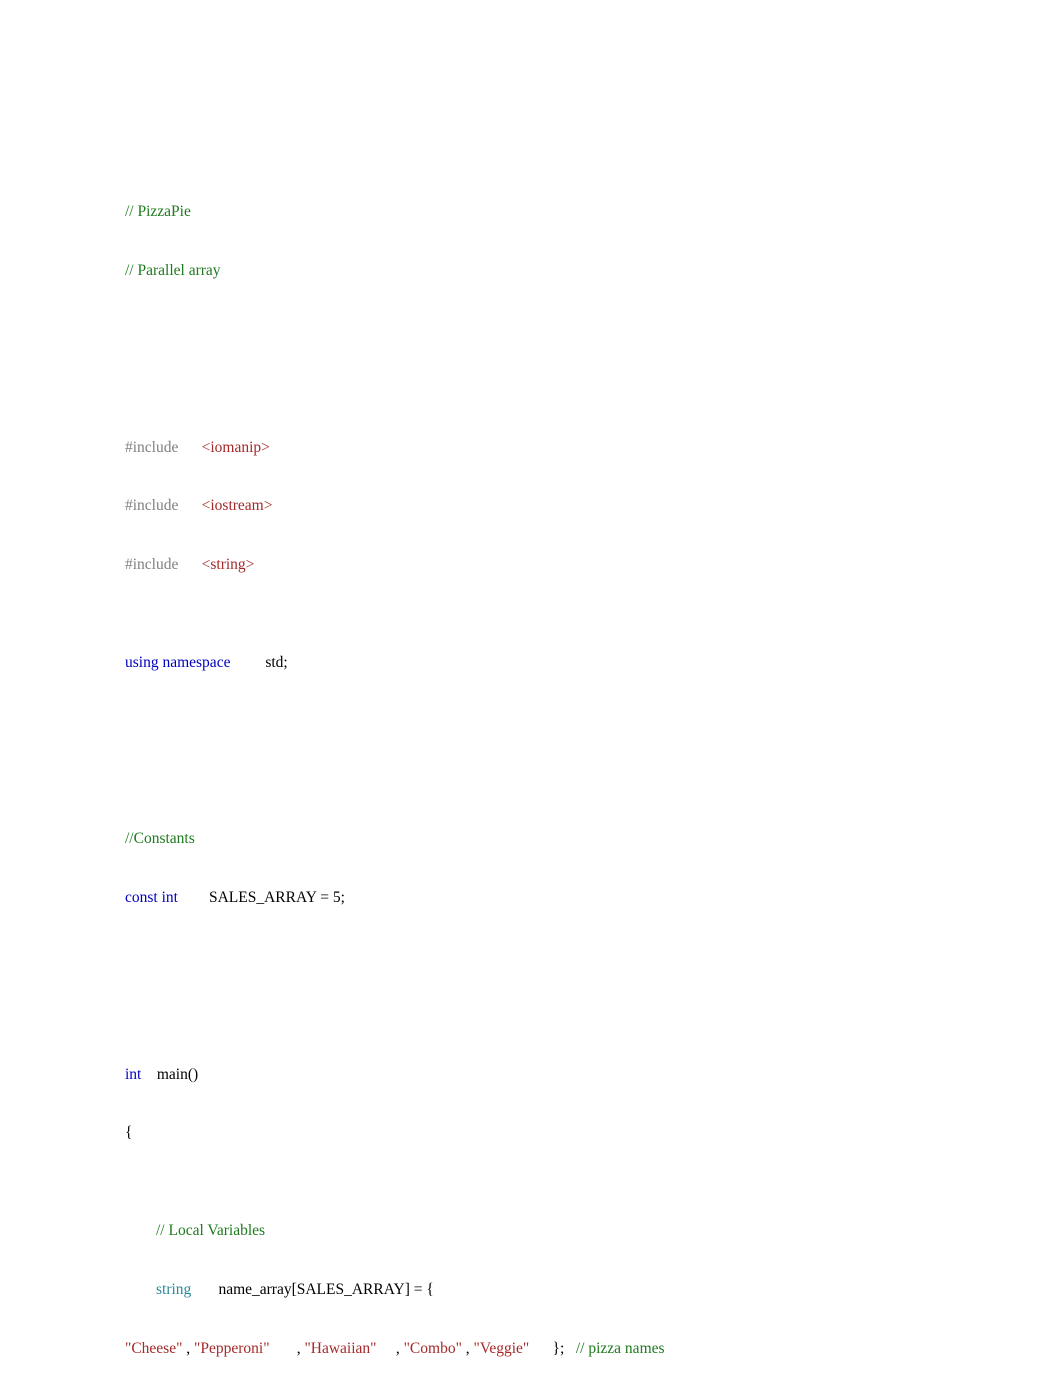  I want to click on brace-open: {, so click(129, 1133).